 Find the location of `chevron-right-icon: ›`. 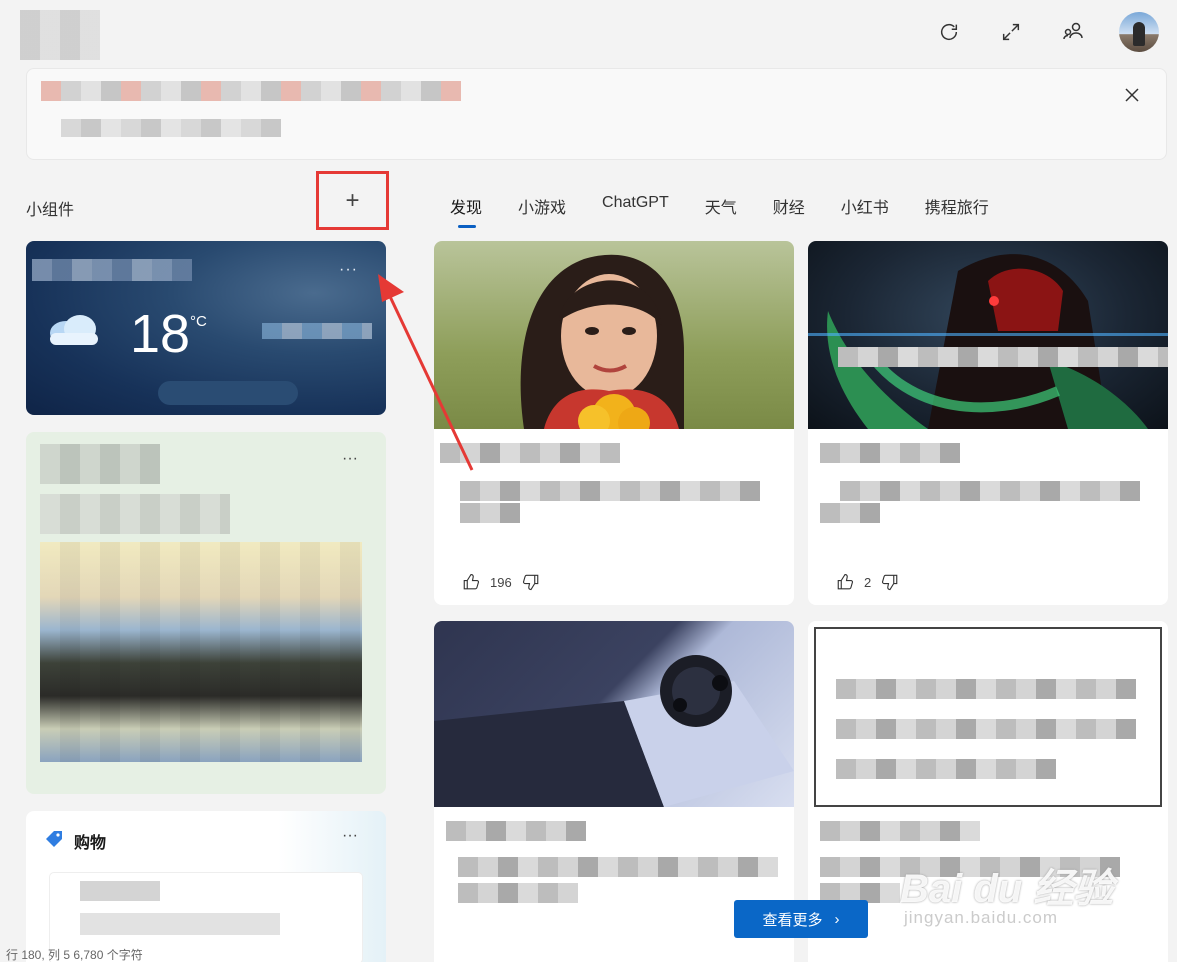

chevron-right-icon: › is located at coordinates (837, 919).